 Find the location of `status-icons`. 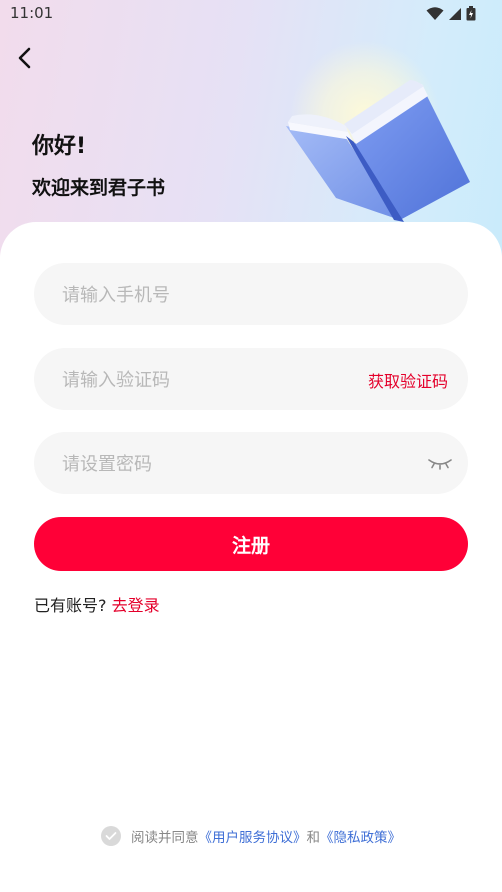

status-icons is located at coordinates (451, 13).